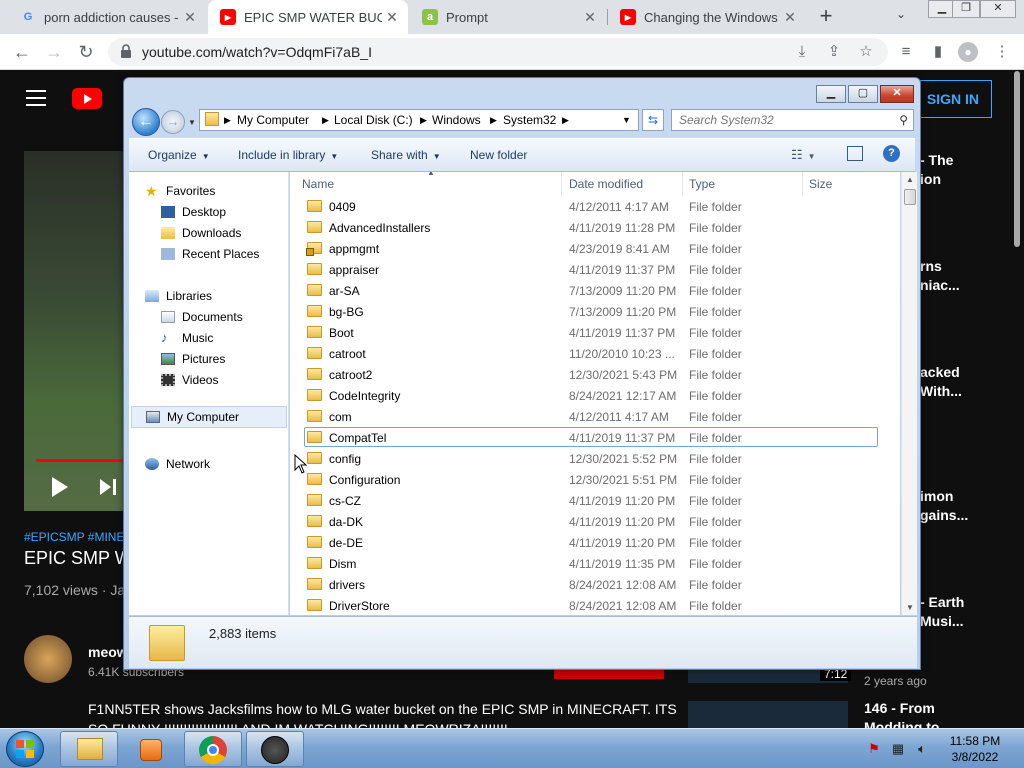 Image resolution: width=1024 pixels, height=768 pixels. I want to click on table-row: com 4/12/2011 4:17 AM File folder, so click(595, 416).